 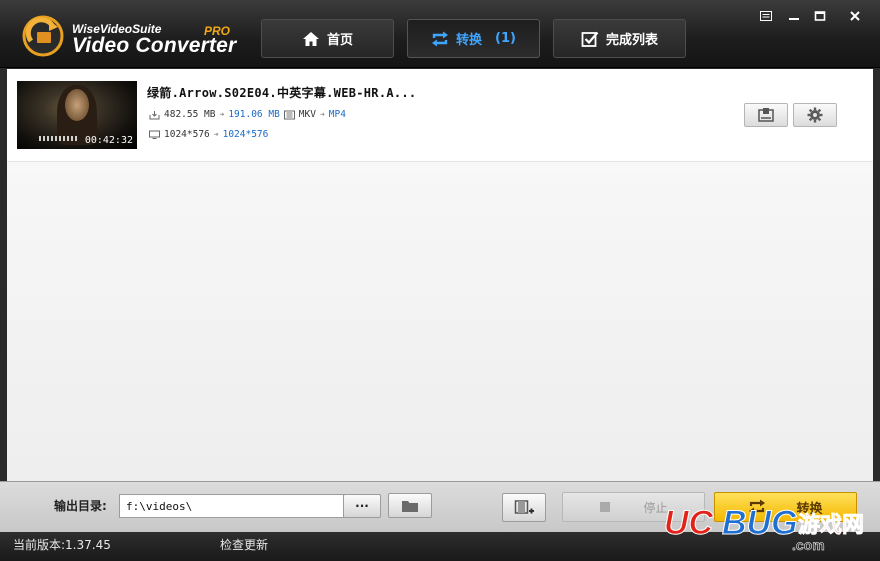 What do you see at coordinates (794, 19) in the screenshot?
I see `minimize-icon` at bounding box center [794, 19].